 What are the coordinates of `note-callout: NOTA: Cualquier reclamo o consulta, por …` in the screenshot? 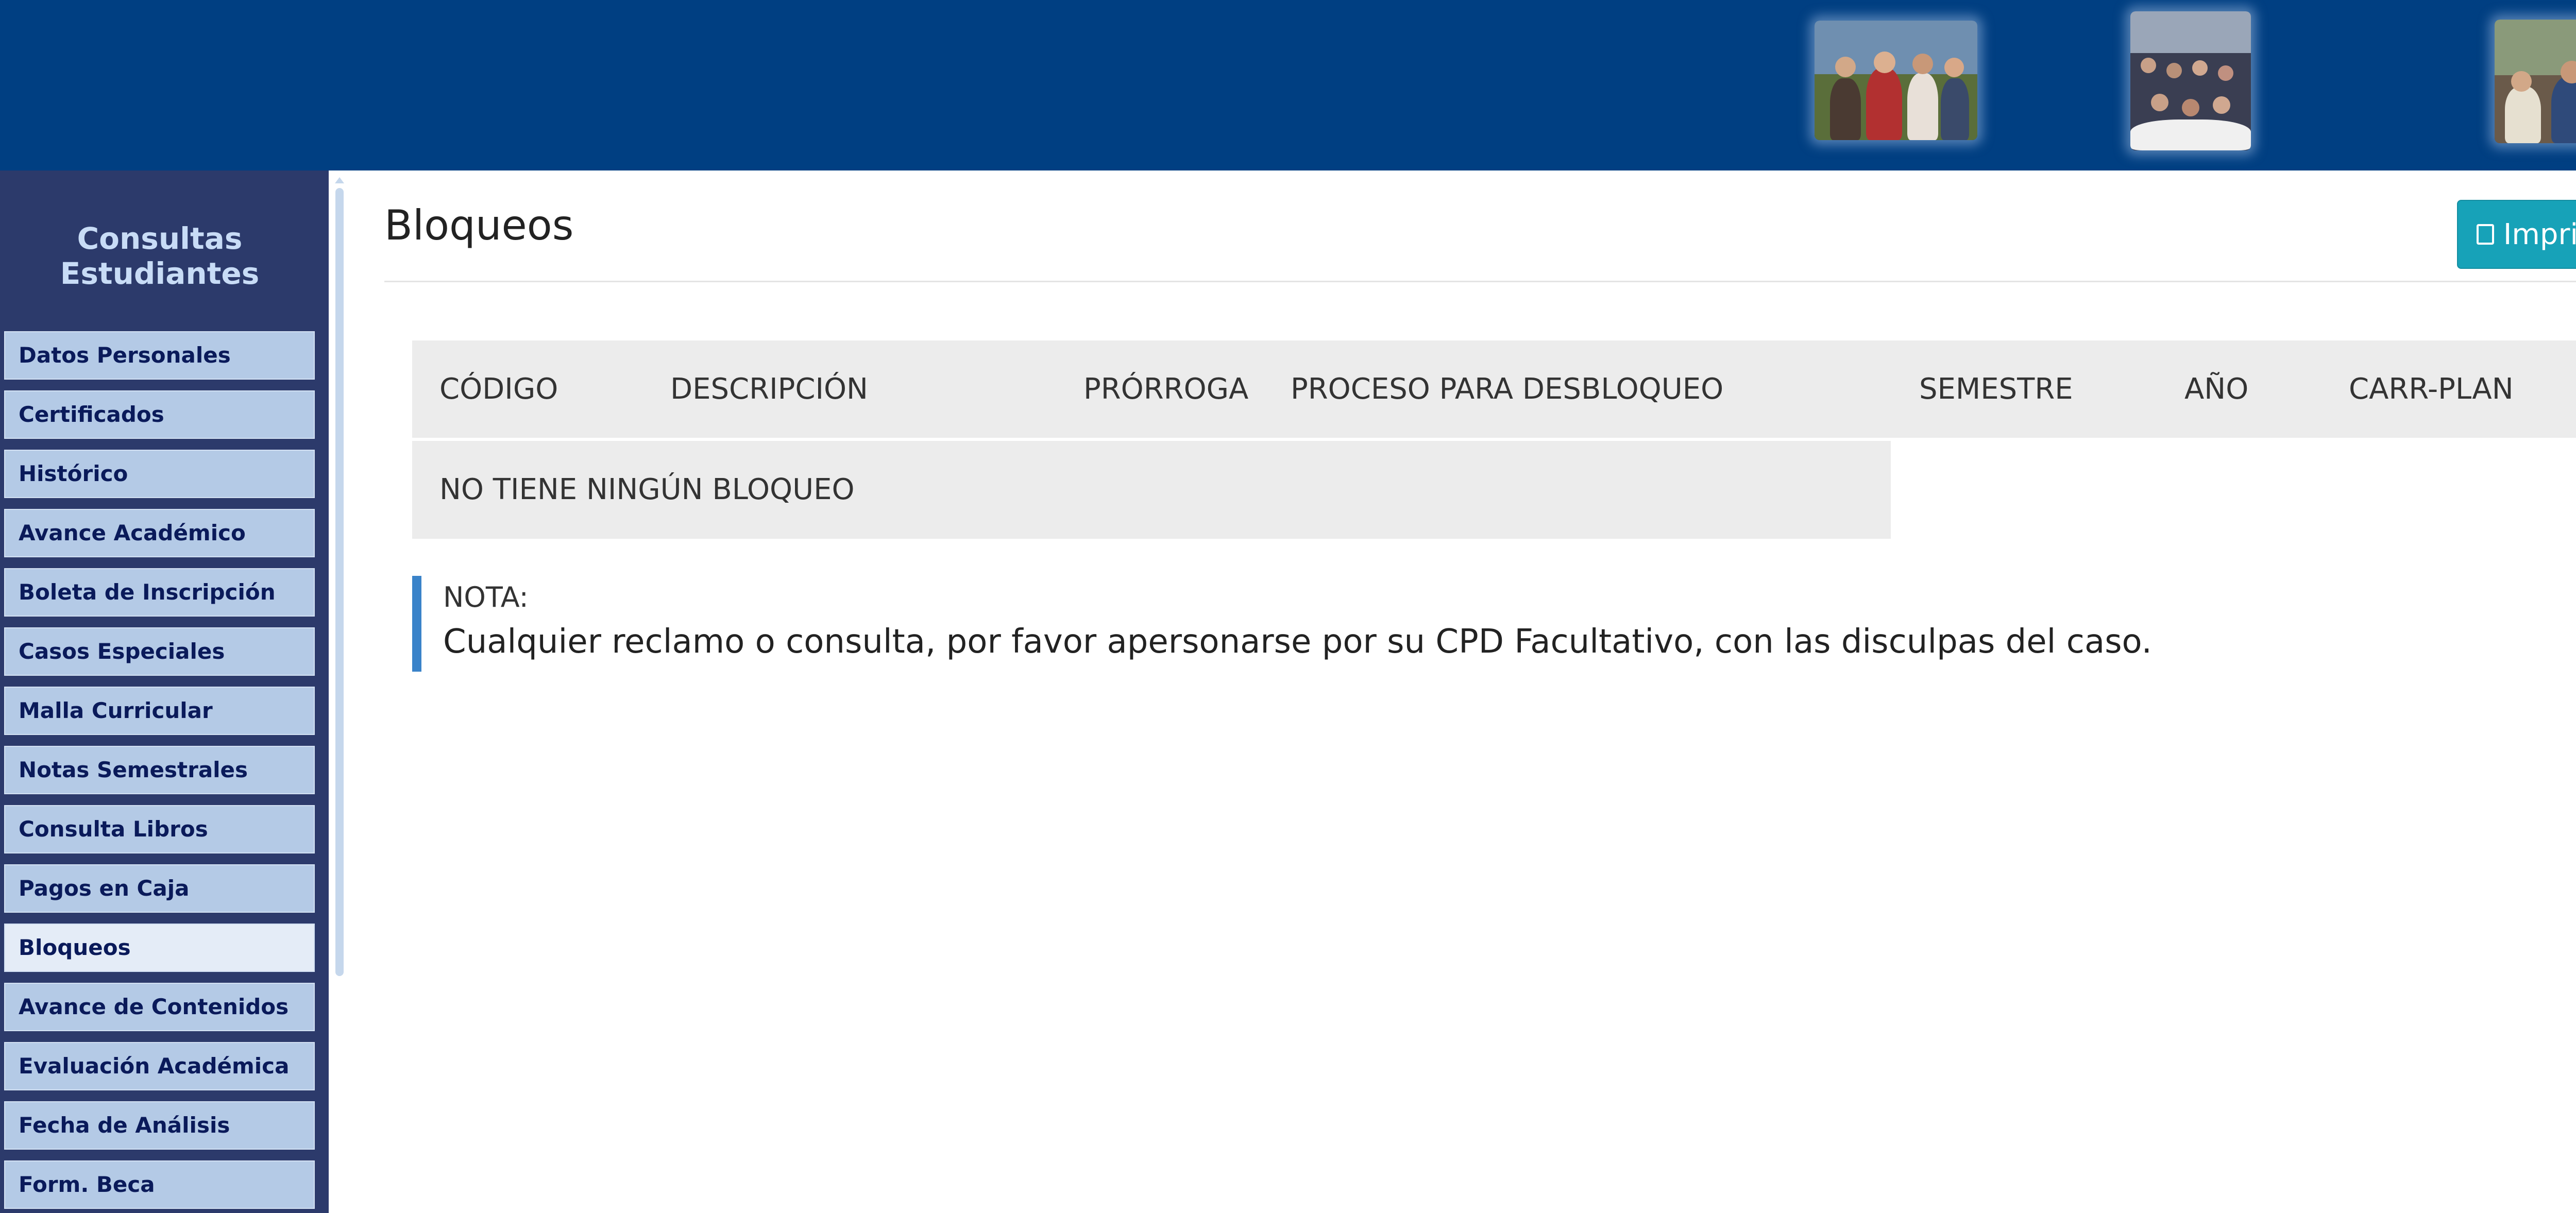 It's located at (1494, 624).